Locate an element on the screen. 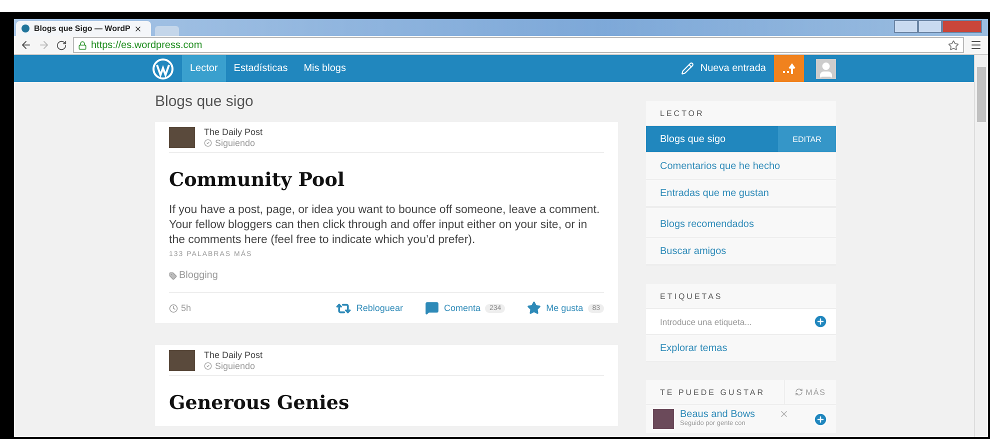  browser-tab: Blogs que Sigo — WordP is located at coordinates (83, 28).